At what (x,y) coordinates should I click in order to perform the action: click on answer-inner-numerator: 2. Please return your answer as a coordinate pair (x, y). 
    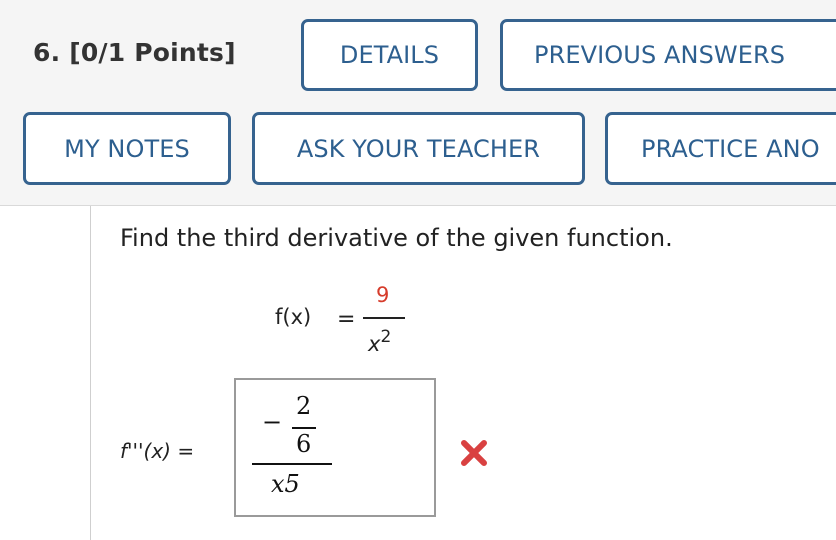
    Looking at the image, I should click on (304, 406).